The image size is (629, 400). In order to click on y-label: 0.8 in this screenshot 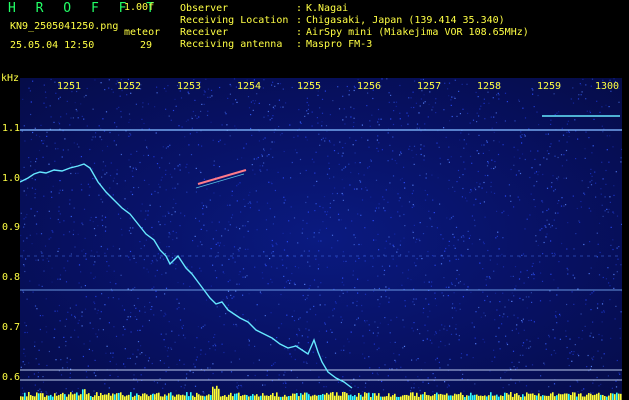, I will do `click(11, 277)`.